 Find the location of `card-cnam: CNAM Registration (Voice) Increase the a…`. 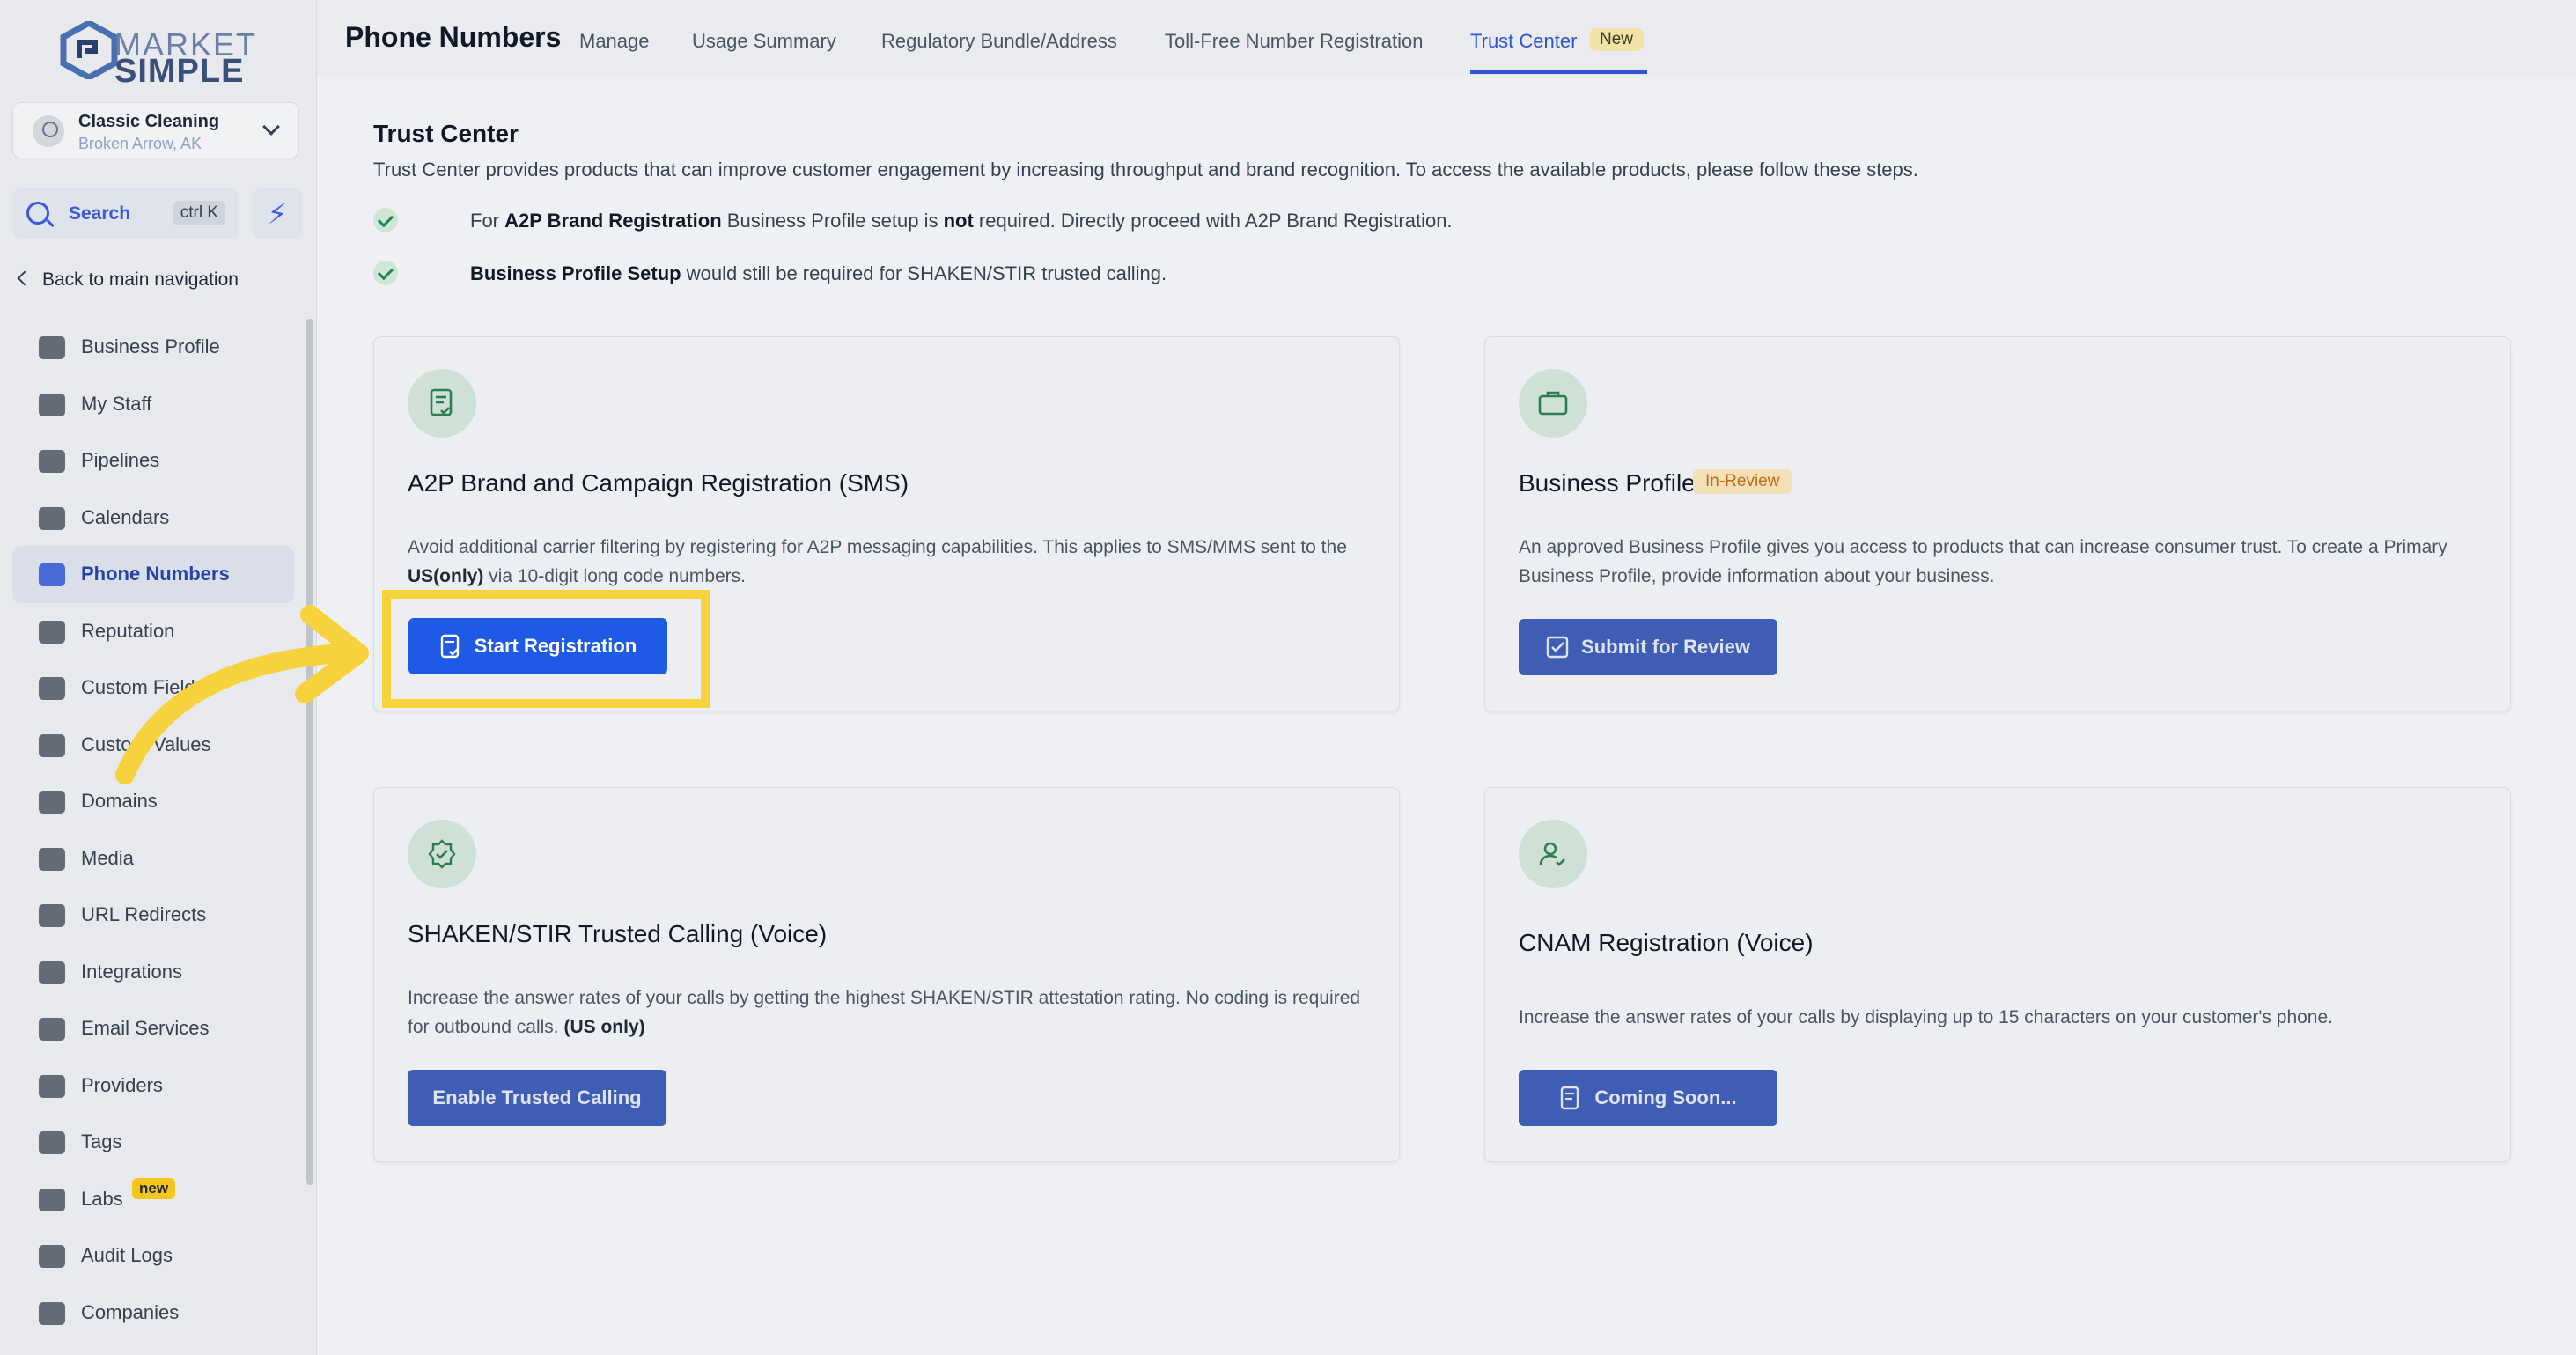

card-cnam: CNAM Registration (Voice) Increase the a… is located at coordinates (1997, 974).